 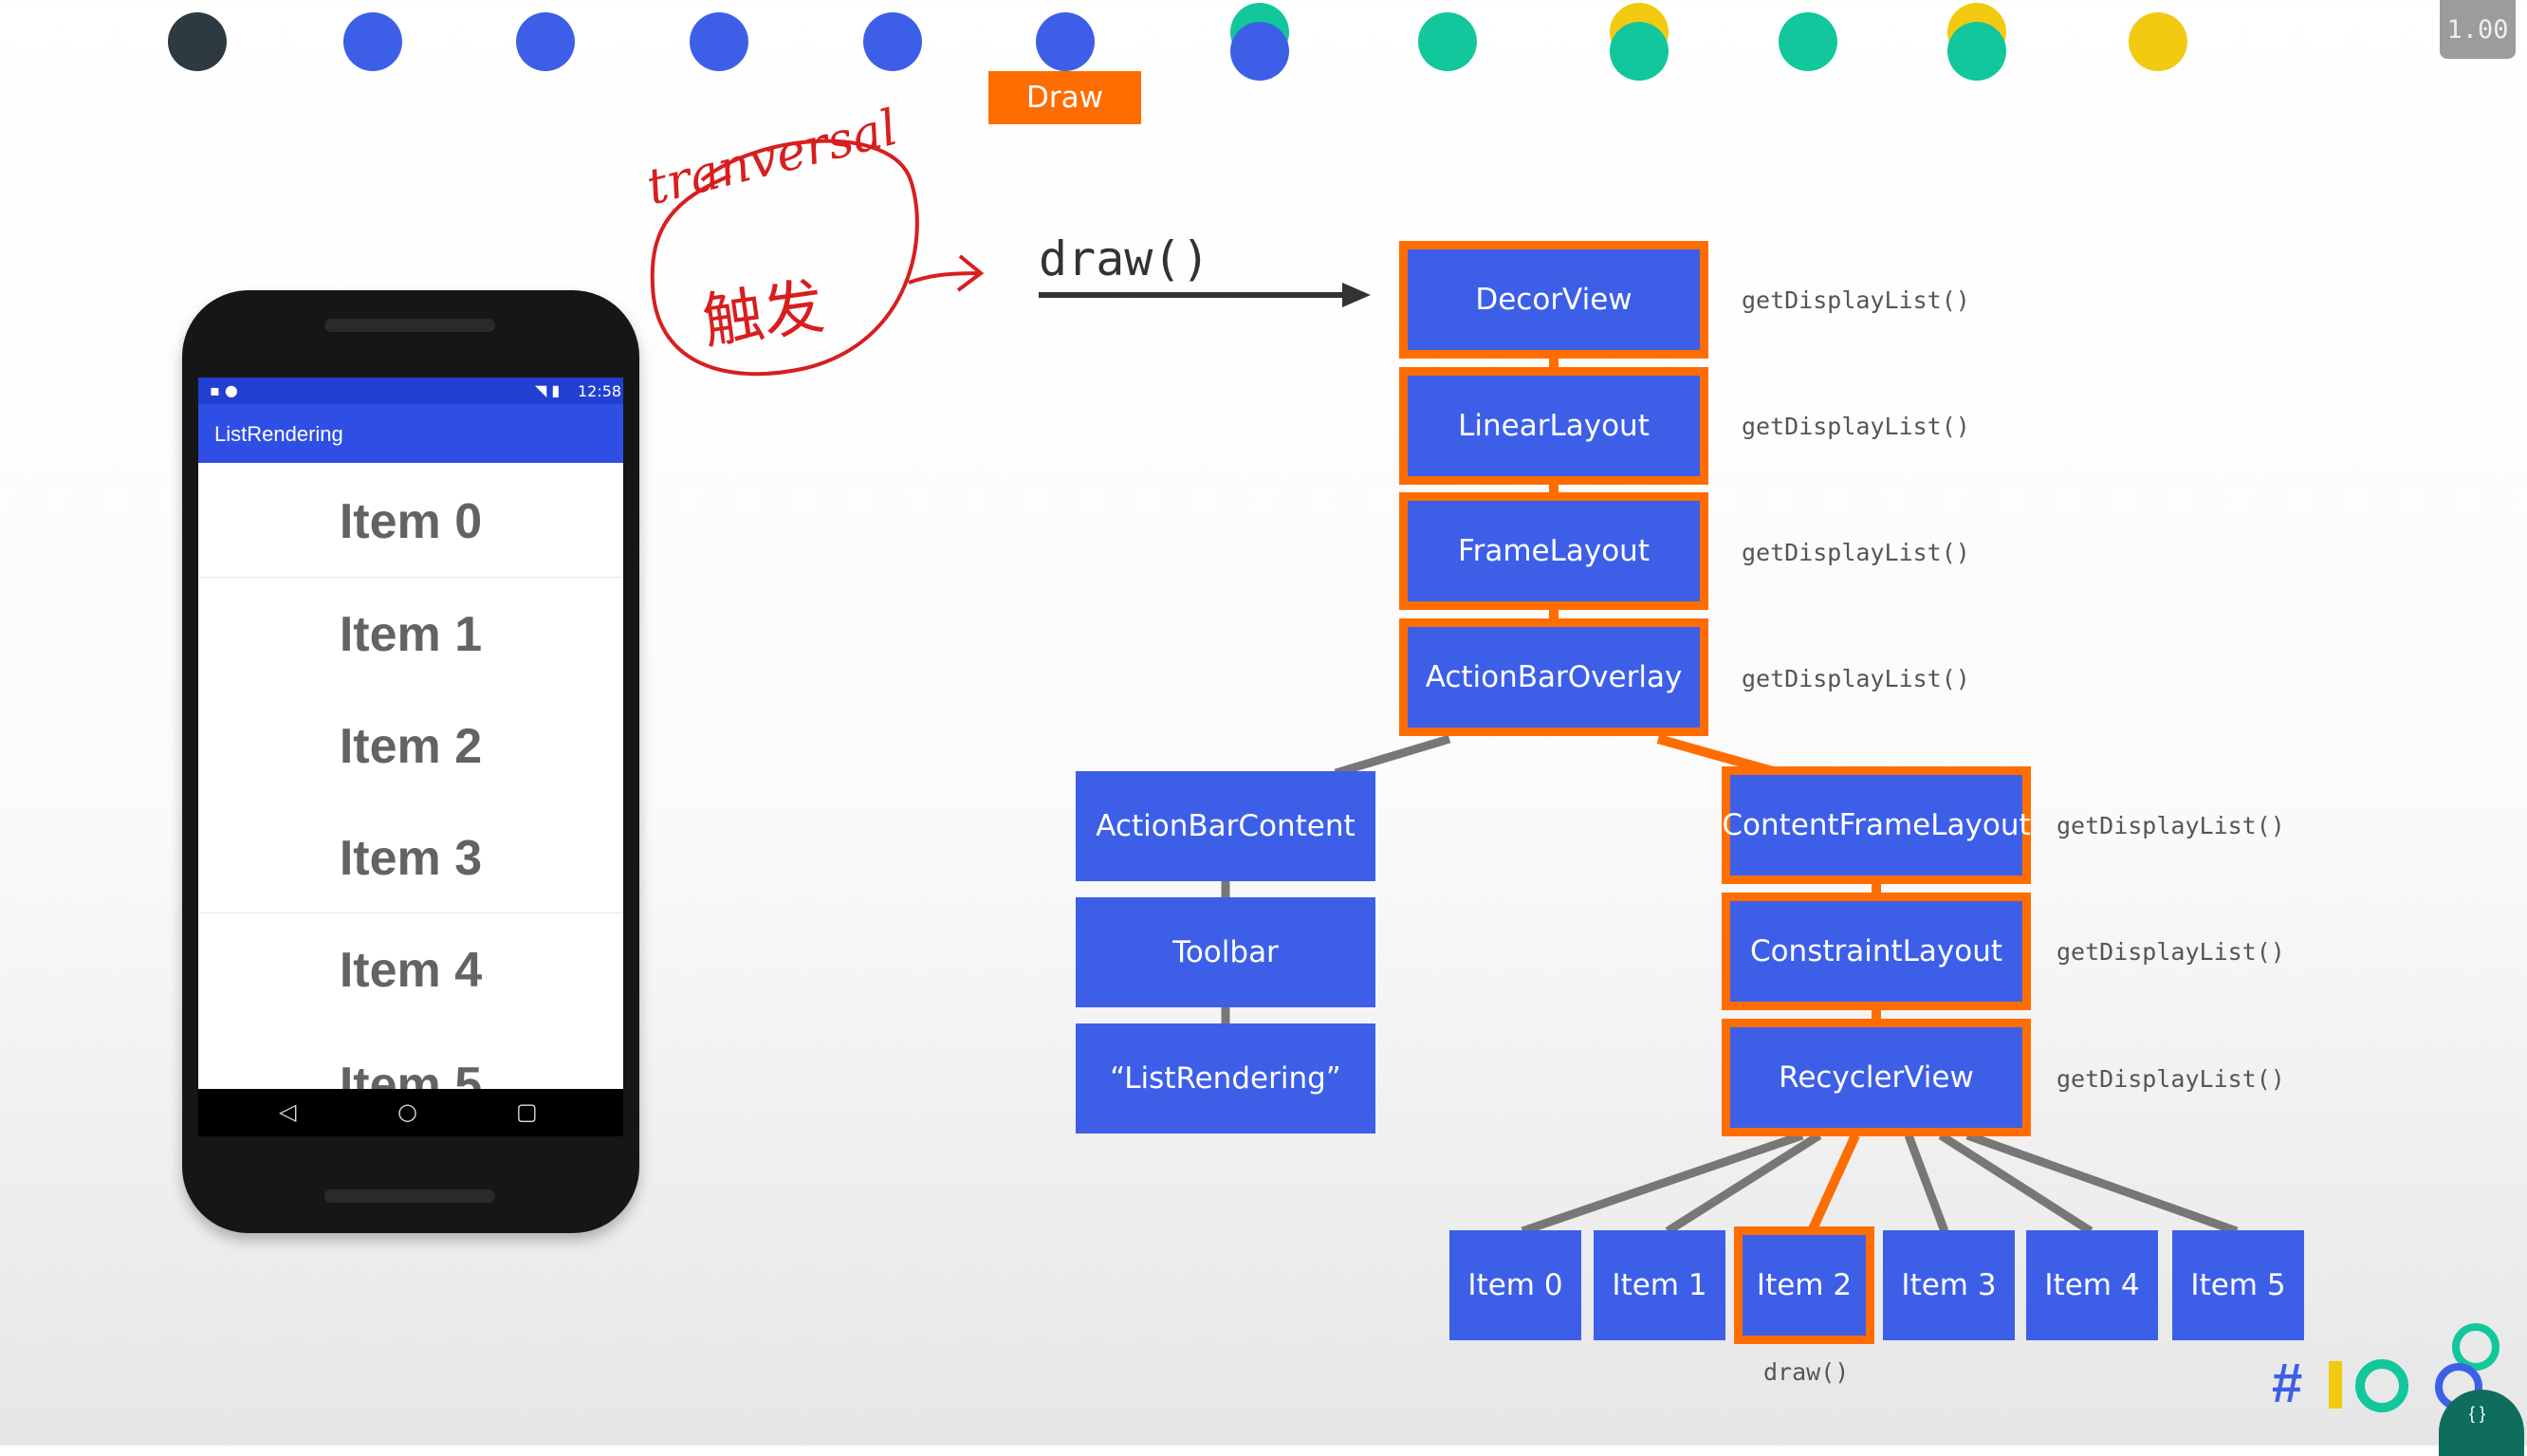 I want to click on app-title: ListRendering, so click(x=278, y=434).